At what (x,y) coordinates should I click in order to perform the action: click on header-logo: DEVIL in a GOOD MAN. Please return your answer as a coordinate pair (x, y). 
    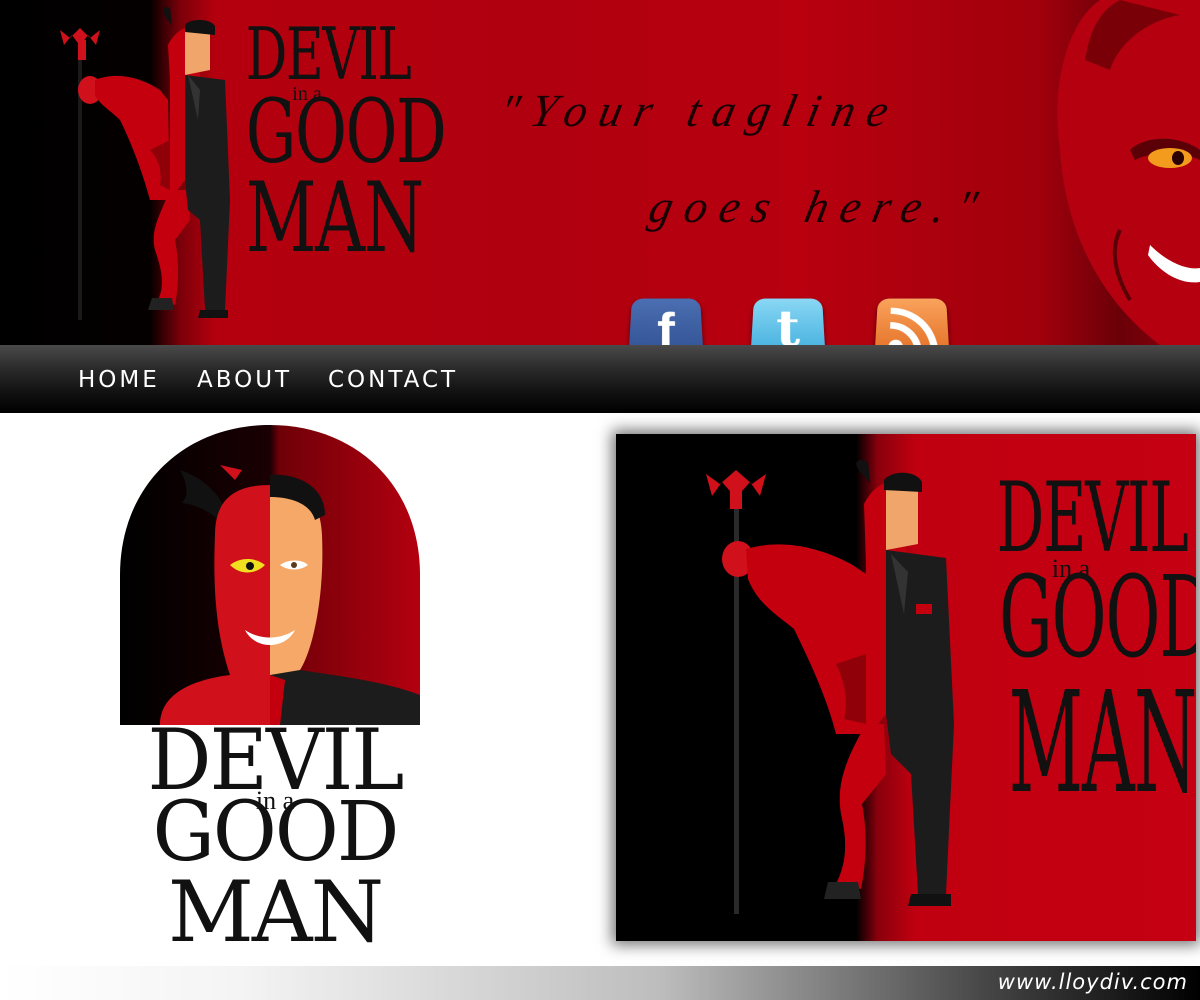
    Looking at the image, I should click on (334, 146).